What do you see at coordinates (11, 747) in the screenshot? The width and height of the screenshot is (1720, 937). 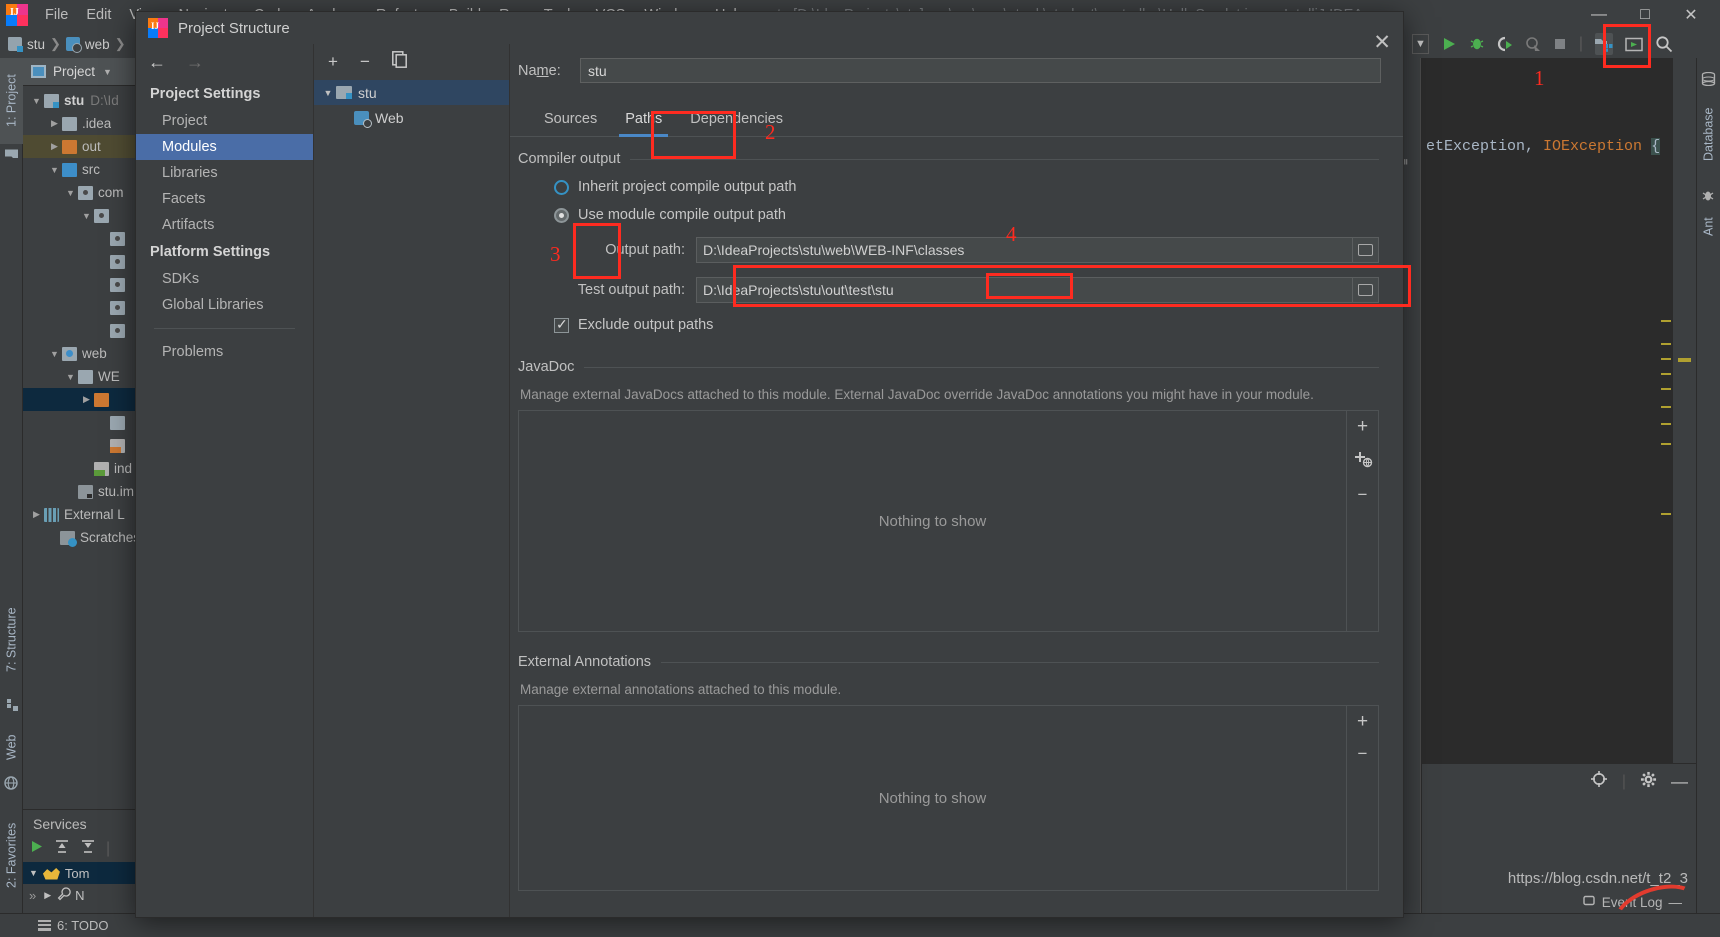 I see `sidebar-item-web: Web` at bounding box center [11, 747].